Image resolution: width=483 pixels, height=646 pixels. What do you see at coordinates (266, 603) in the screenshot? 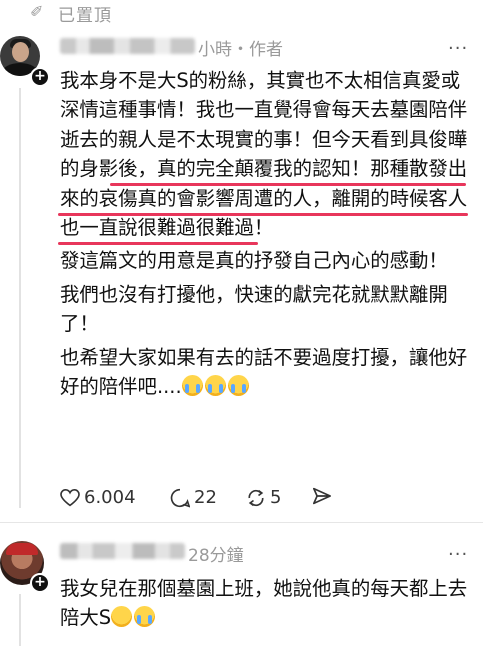
I see `reply-body: 我女兒在那個墓園上班，她說他真的每天都上去陪大S` at bounding box center [266, 603].